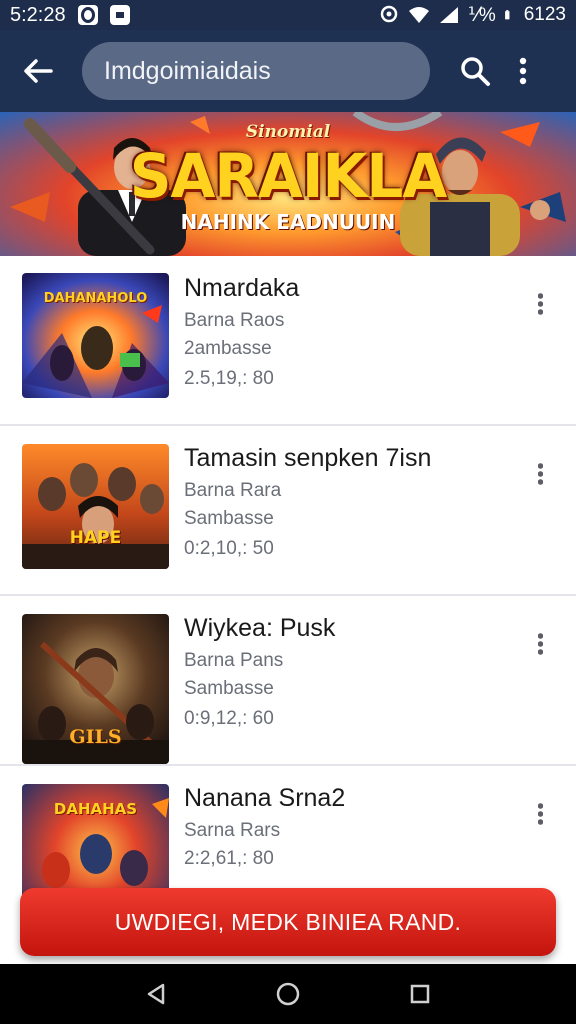 Image resolution: width=576 pixels, height=1024 pixels. I want to click on battery-percent: ⅟%, so click(482, 15).